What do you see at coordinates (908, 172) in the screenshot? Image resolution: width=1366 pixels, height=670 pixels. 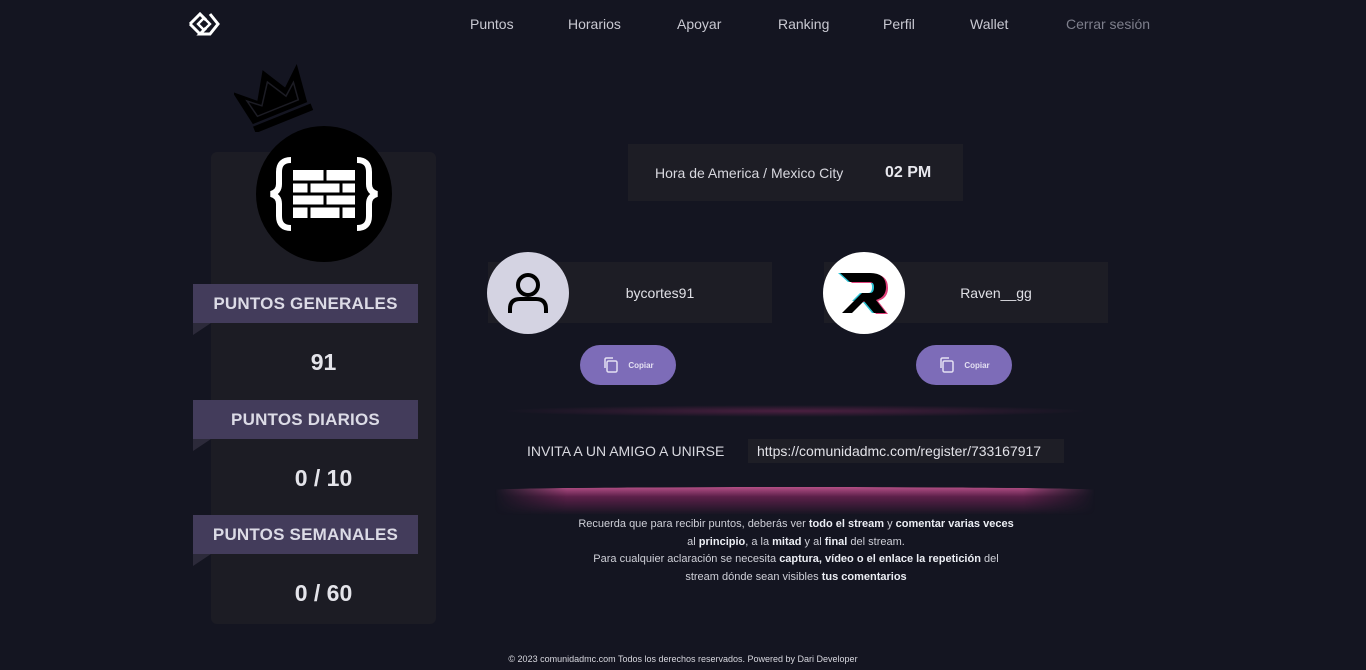 I see `current-hour: 02 PM` at bounding box center [908, 172].